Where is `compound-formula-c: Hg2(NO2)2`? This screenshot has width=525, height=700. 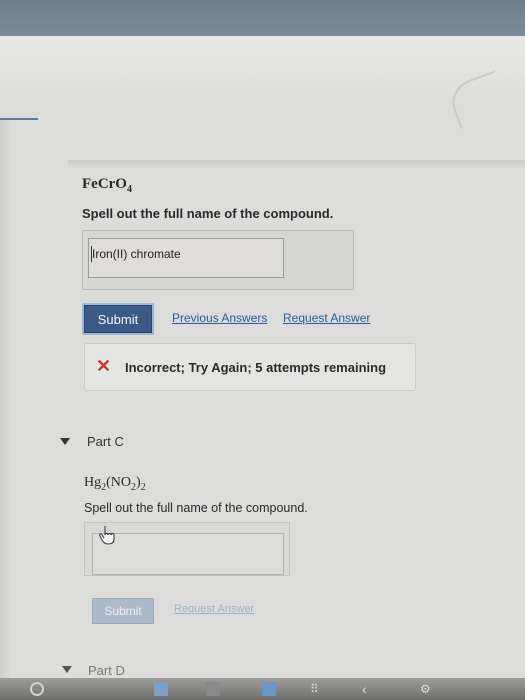 compound-formula-c: Hg2(NO2)2 is located at coordinates (115, 484).